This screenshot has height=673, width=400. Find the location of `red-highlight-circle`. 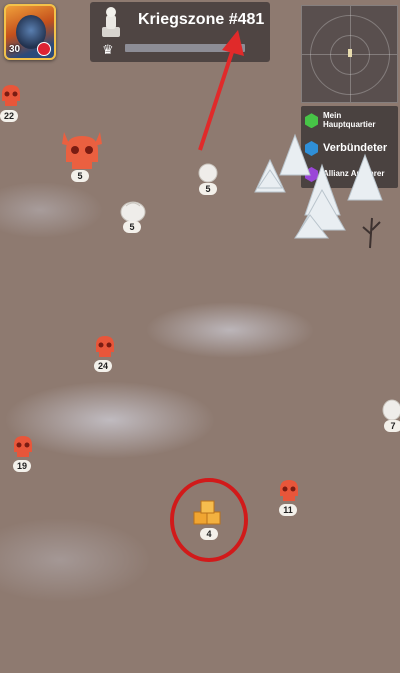

red-highlight-circle is located at coordinates (209, 520).